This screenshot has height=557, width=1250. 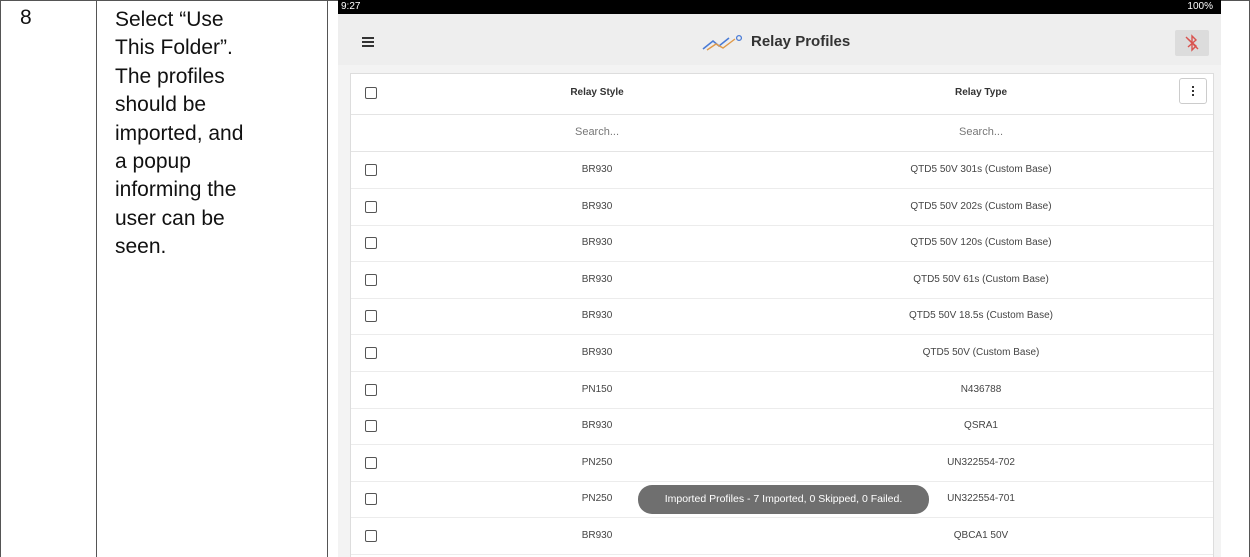 What do you see at coordinates (26, 17) in the screenshot?
I see `step-number: 8` at bounding box center [26, 17].